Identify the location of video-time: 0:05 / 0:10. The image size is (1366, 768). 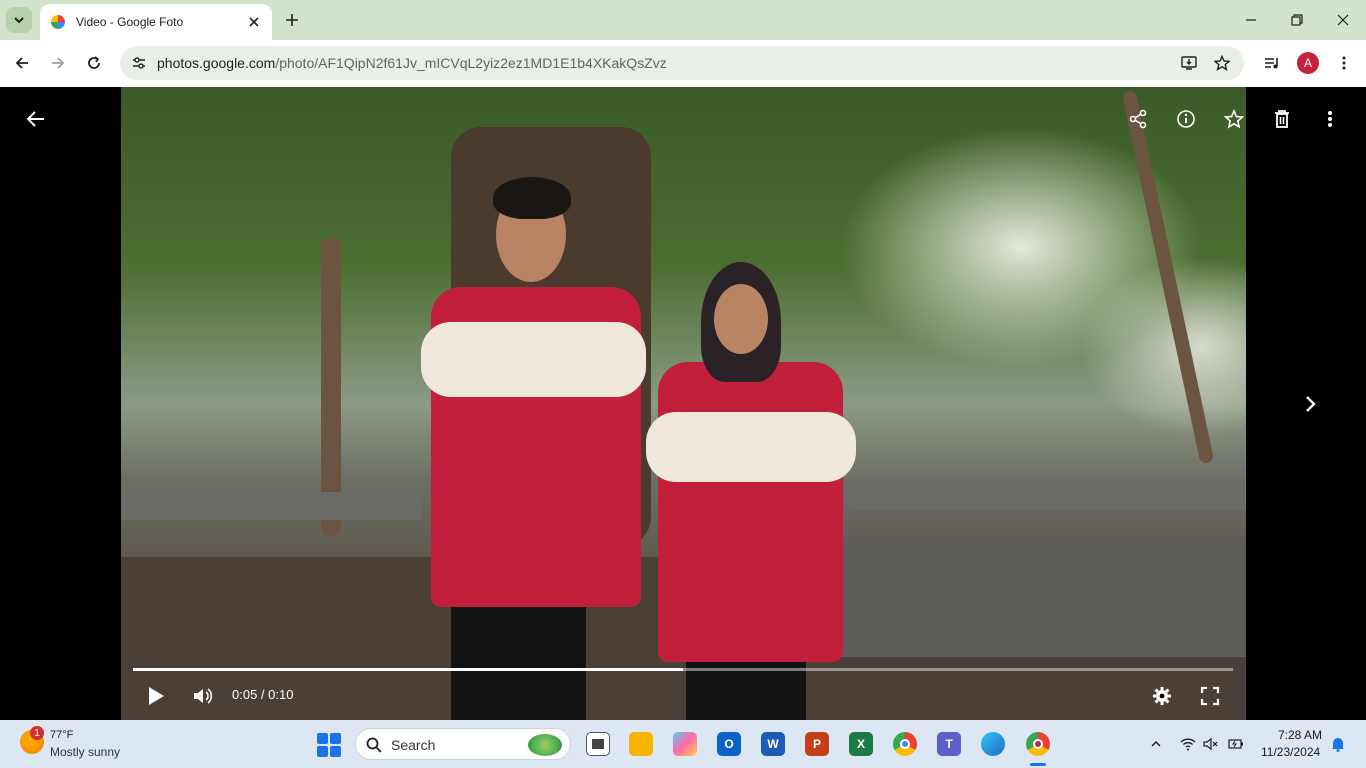
(263, 694).